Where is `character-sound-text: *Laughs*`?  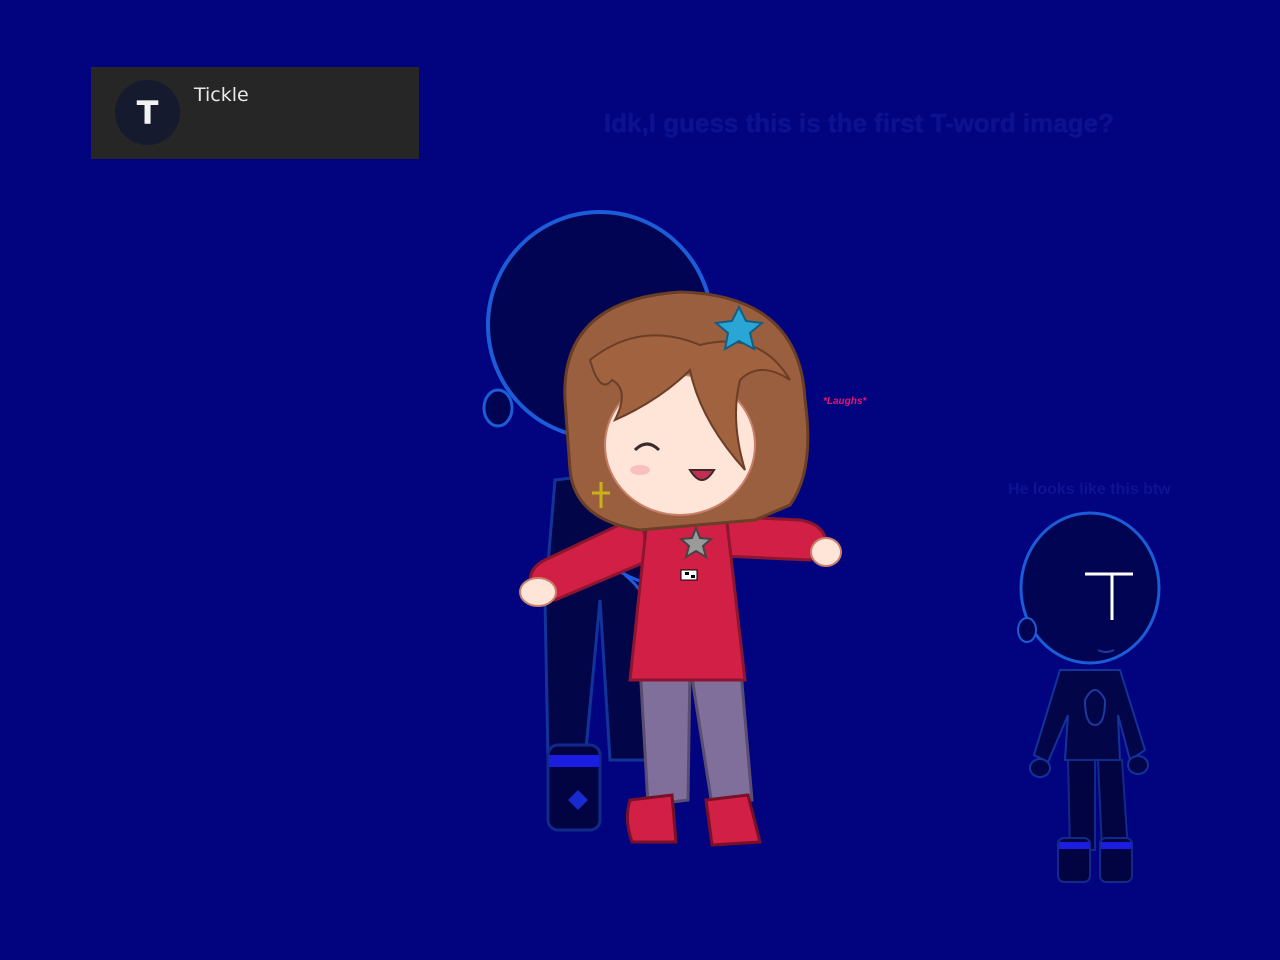 character-sound-text: *Laughs* is located at coordinates (845, 401).